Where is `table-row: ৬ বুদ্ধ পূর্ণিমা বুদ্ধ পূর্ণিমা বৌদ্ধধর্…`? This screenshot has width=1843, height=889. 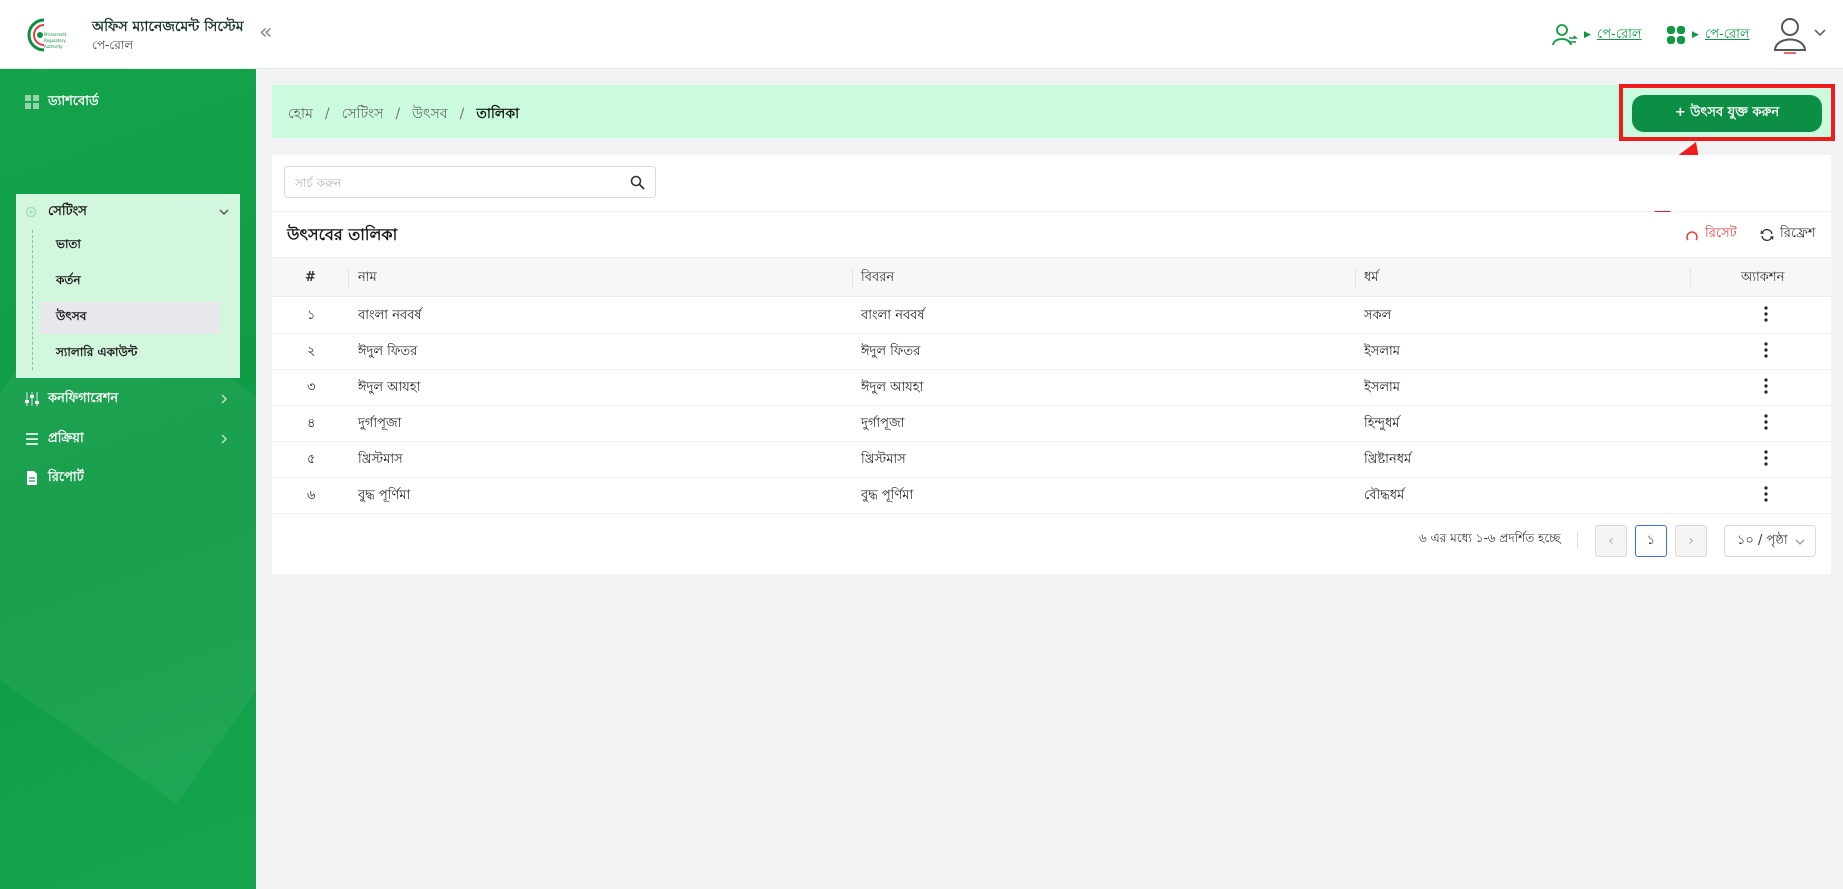 table-row: ৬ বুদ্ধ পূর্ণিমা বুদ্ধ পূর্ণিমা বৌদ্ধধর্… is located at coordinates (1051, 496).